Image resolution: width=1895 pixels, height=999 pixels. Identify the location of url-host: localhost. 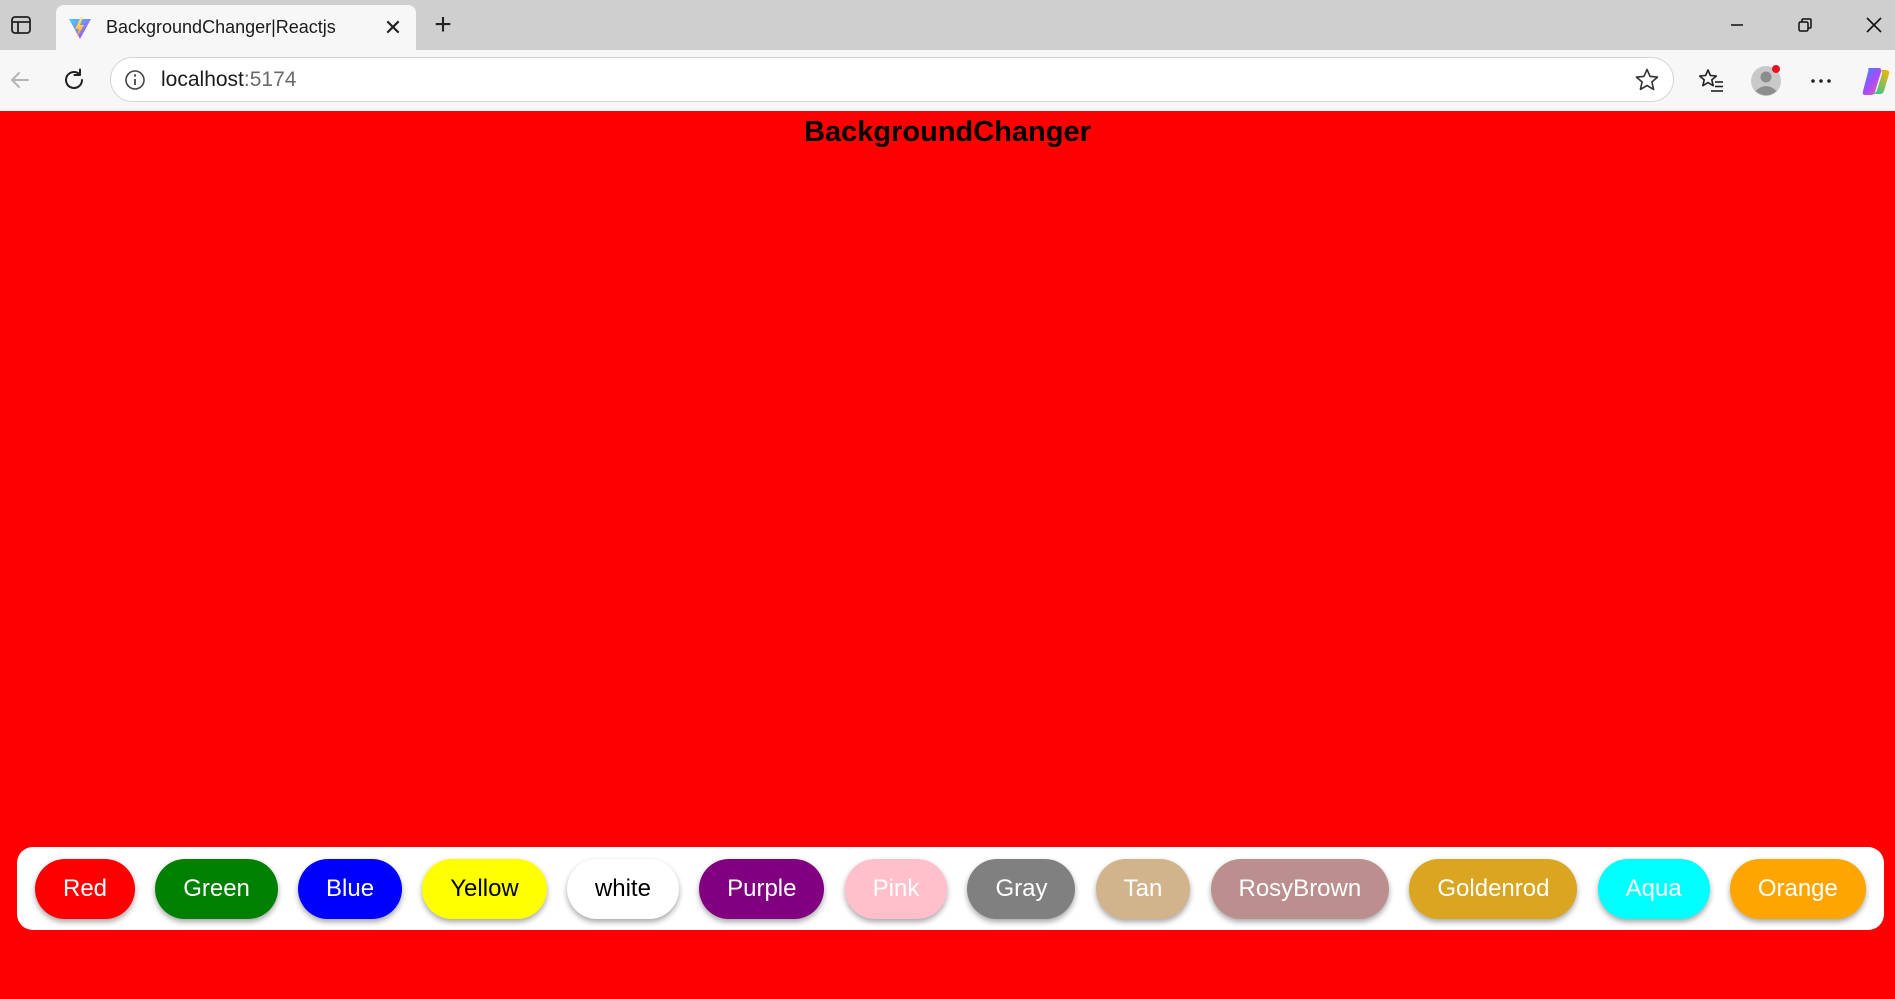
(202, 79).